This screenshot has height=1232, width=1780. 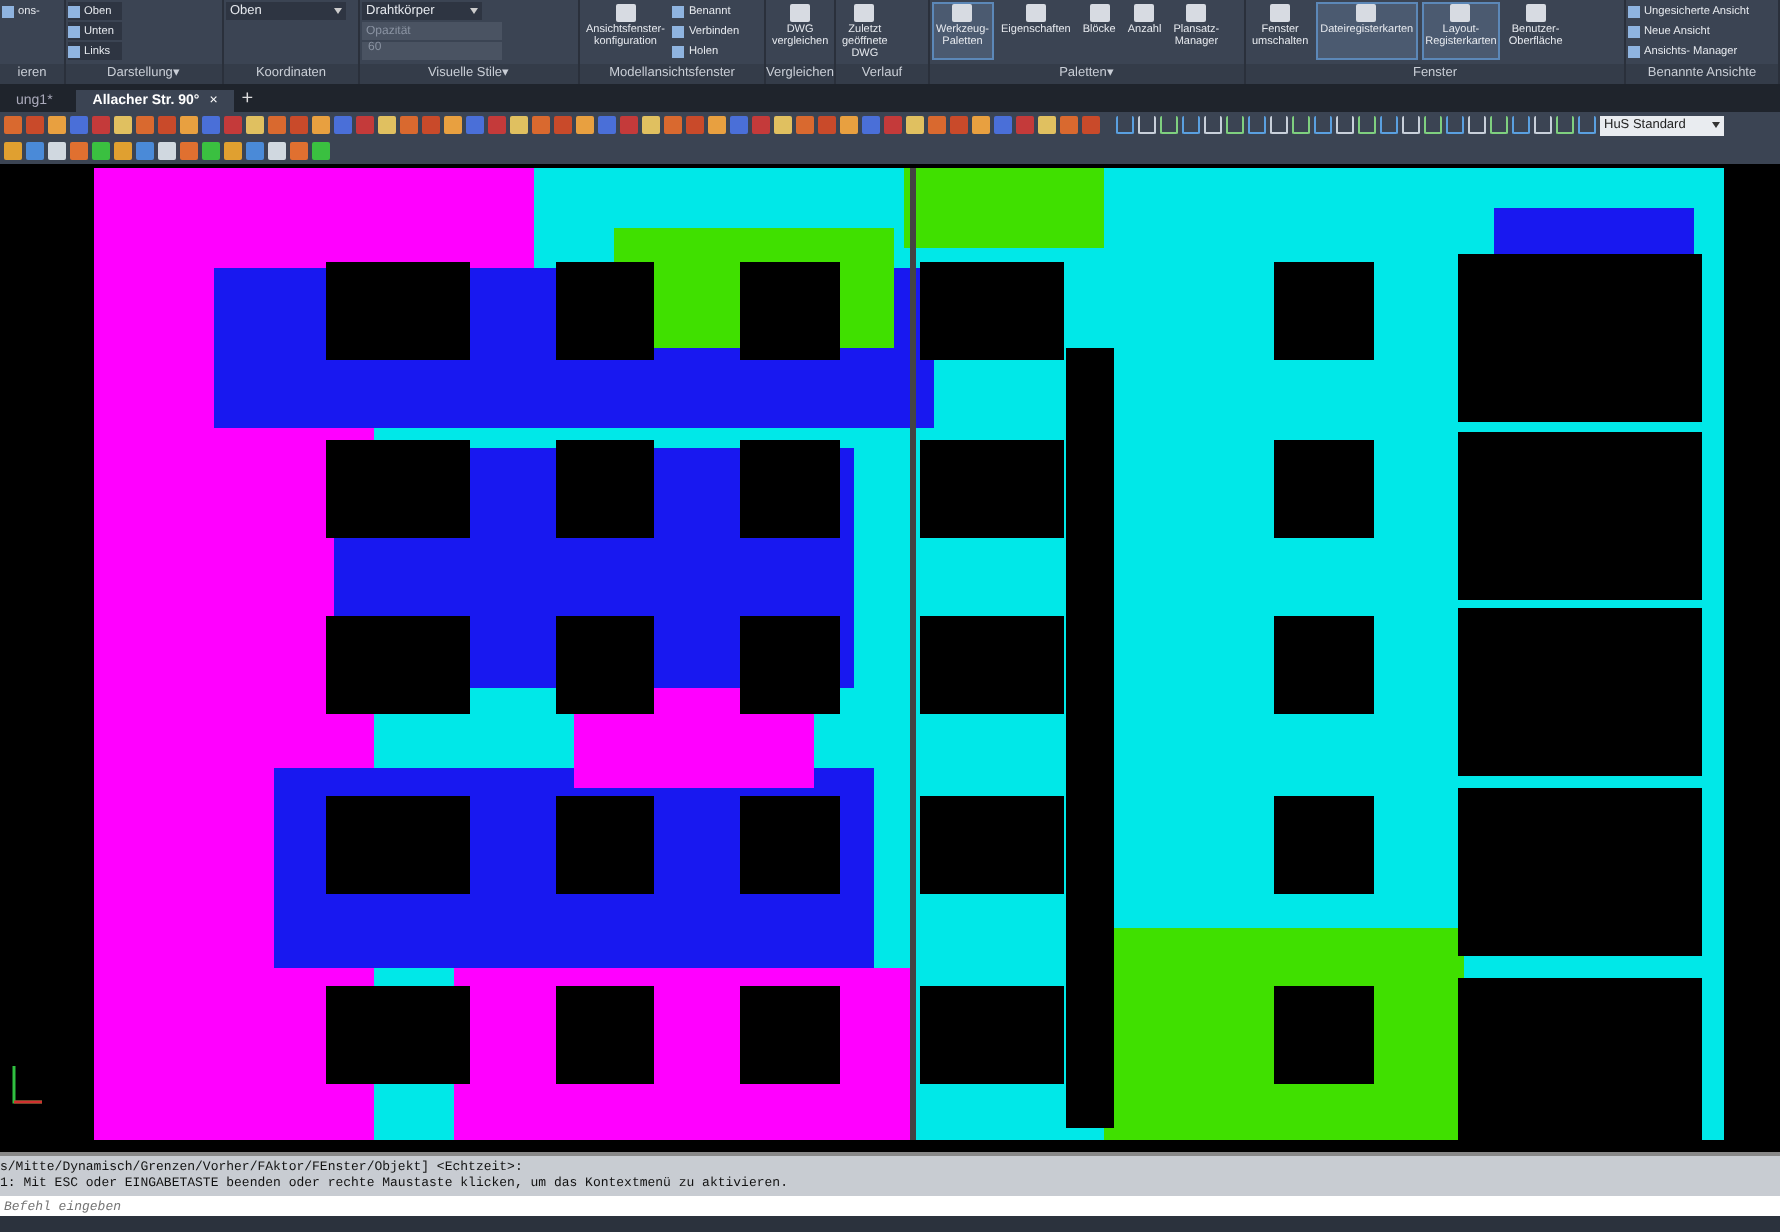 What do you see at coordinates (247, 100) in the screenshot?
I see `new-tab-button: +` at bounding box center [247, 100].